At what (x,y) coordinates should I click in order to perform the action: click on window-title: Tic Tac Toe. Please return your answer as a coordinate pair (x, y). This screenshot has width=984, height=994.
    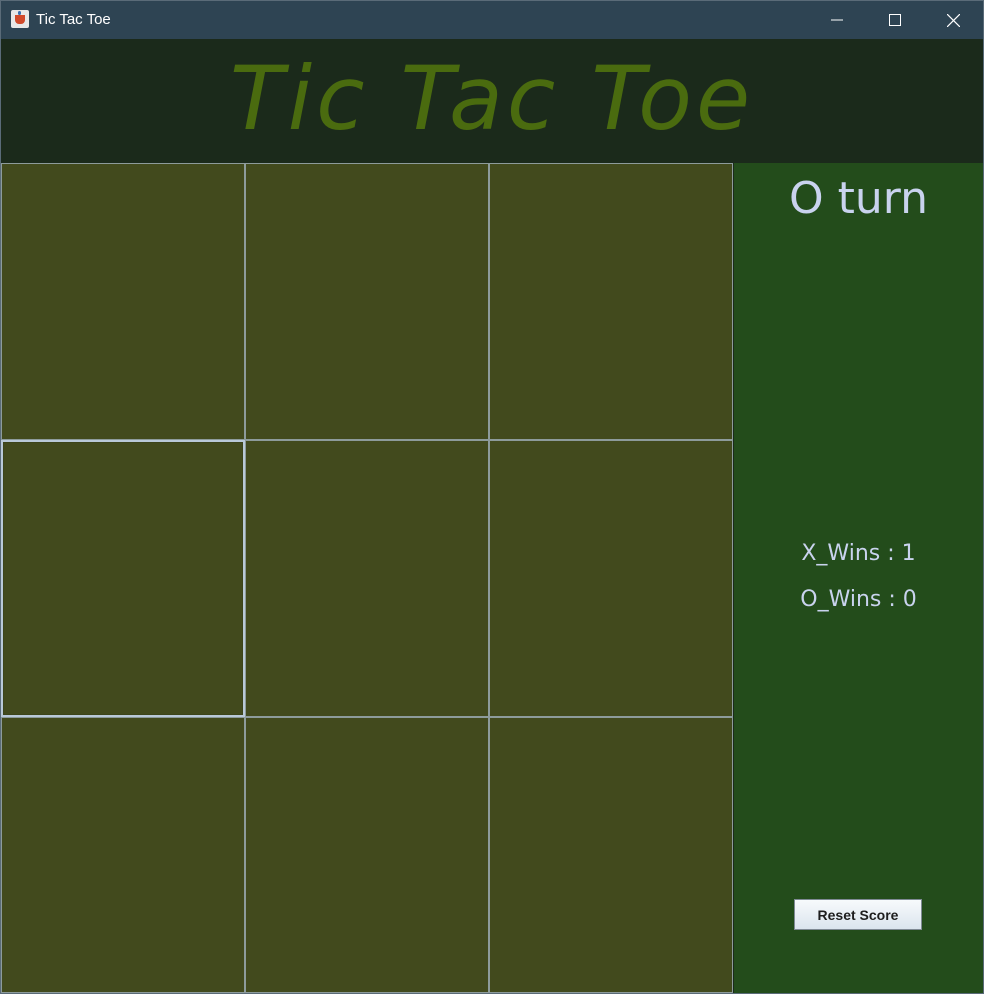
    Looking at the image, I should click on (73, 19).